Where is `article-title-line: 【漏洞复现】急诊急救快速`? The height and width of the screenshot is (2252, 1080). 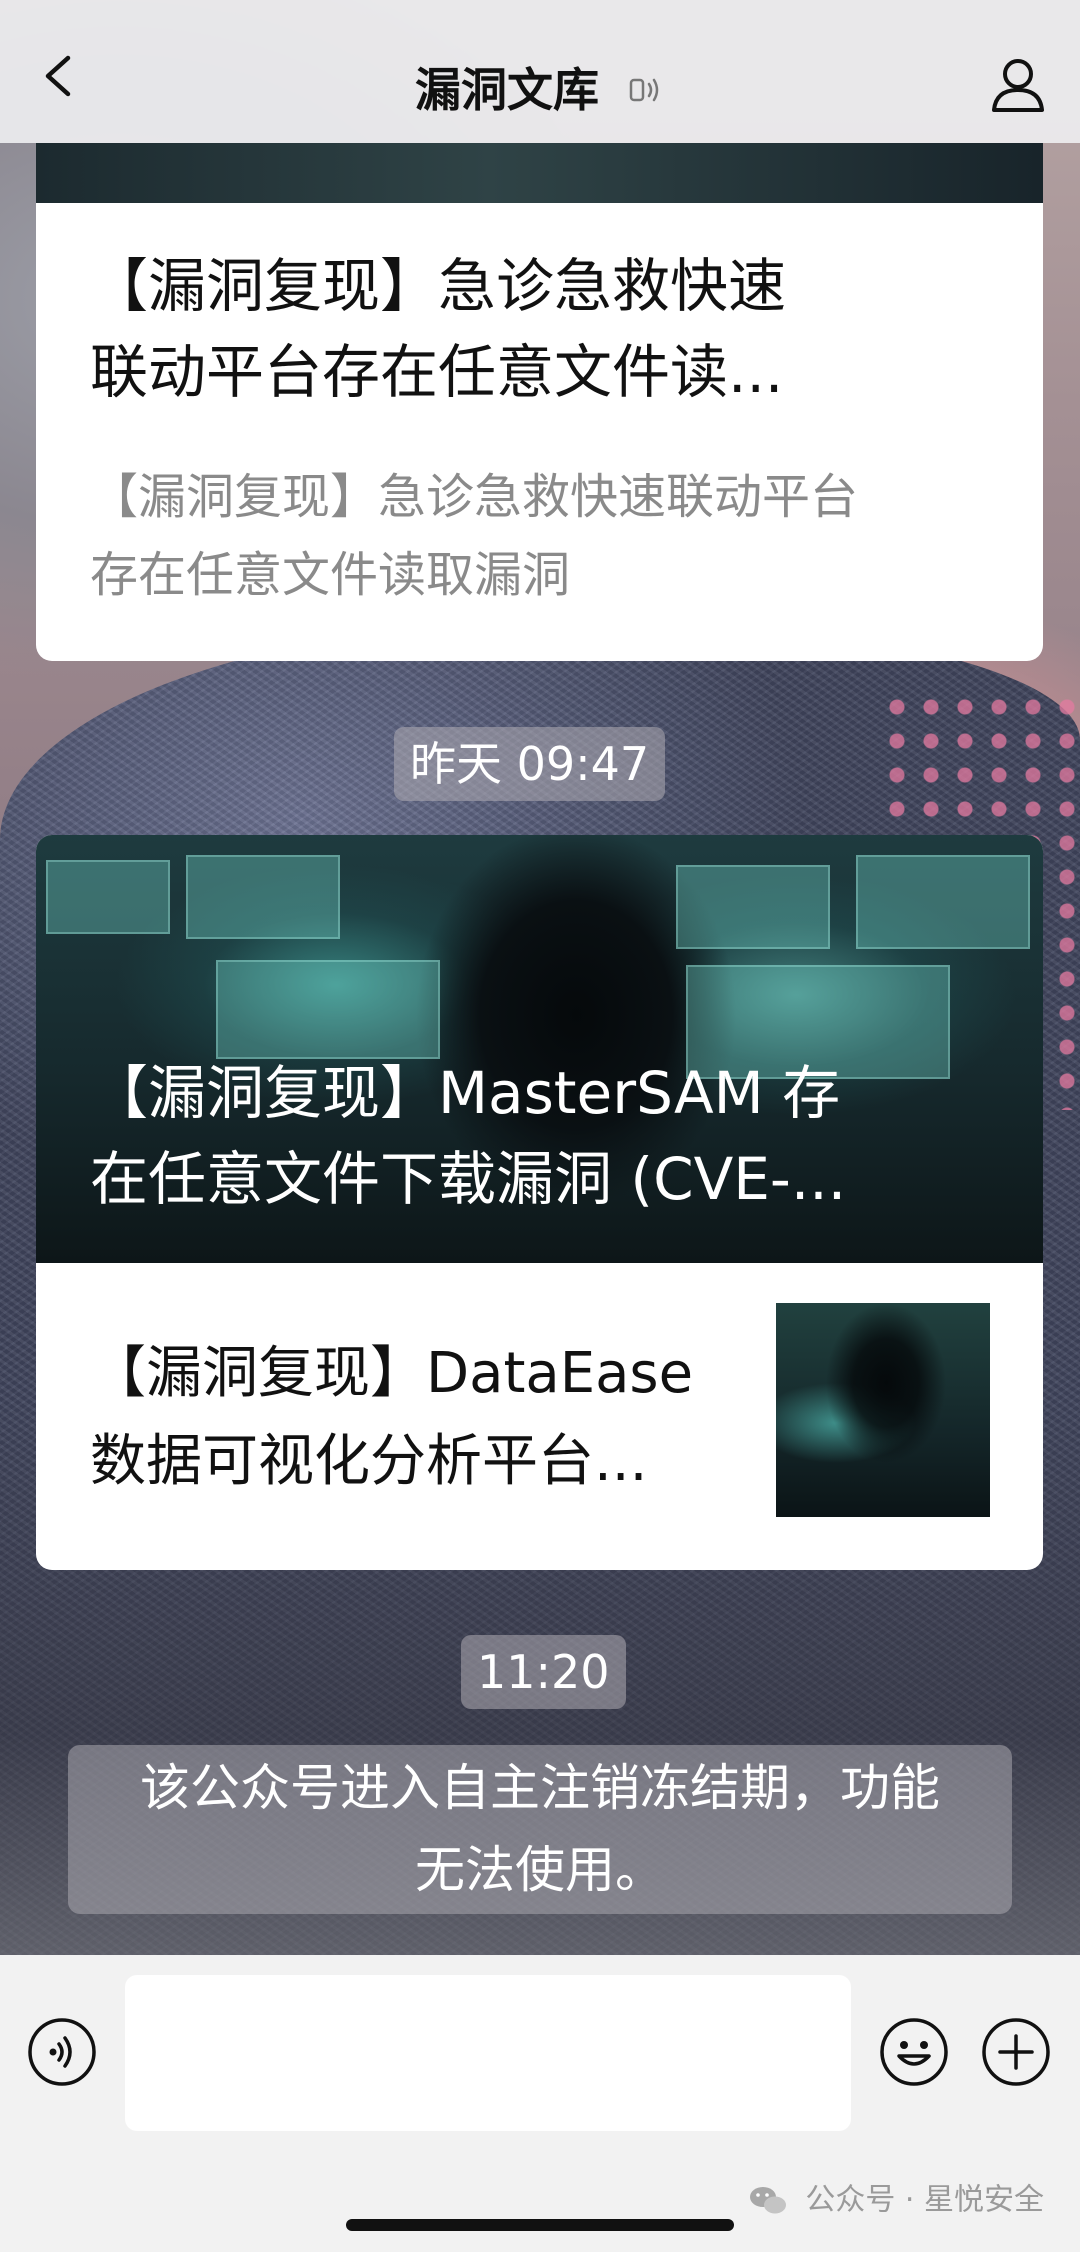 article-title-line: 【漏洞复现】急诊急救快速 is located at coordinates (438, 286).